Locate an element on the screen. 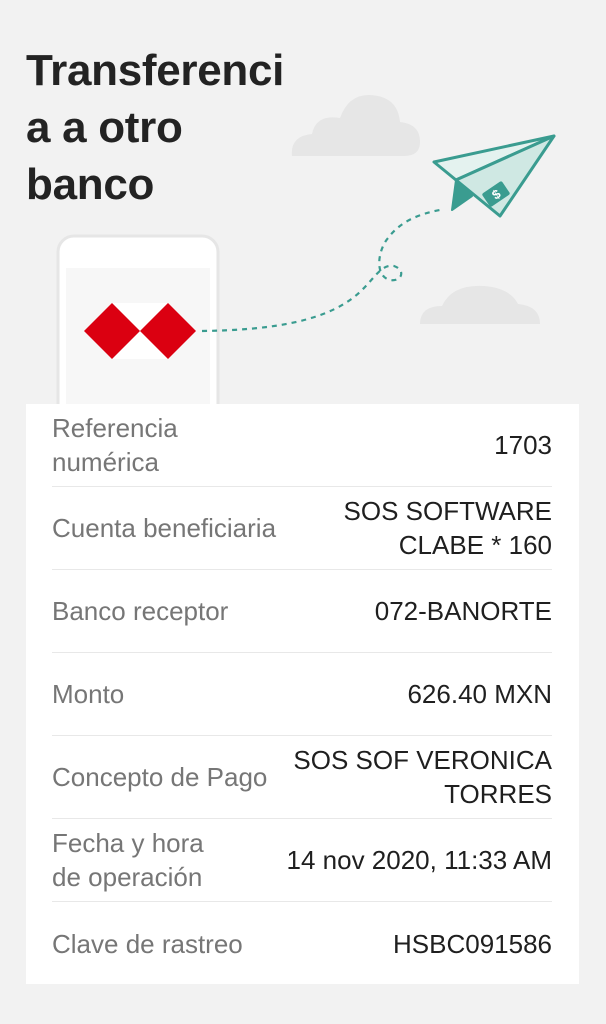 The image size is (606, 1024). detail-value-line: SOS SOFTWARE is located at coordinates (448, 511).